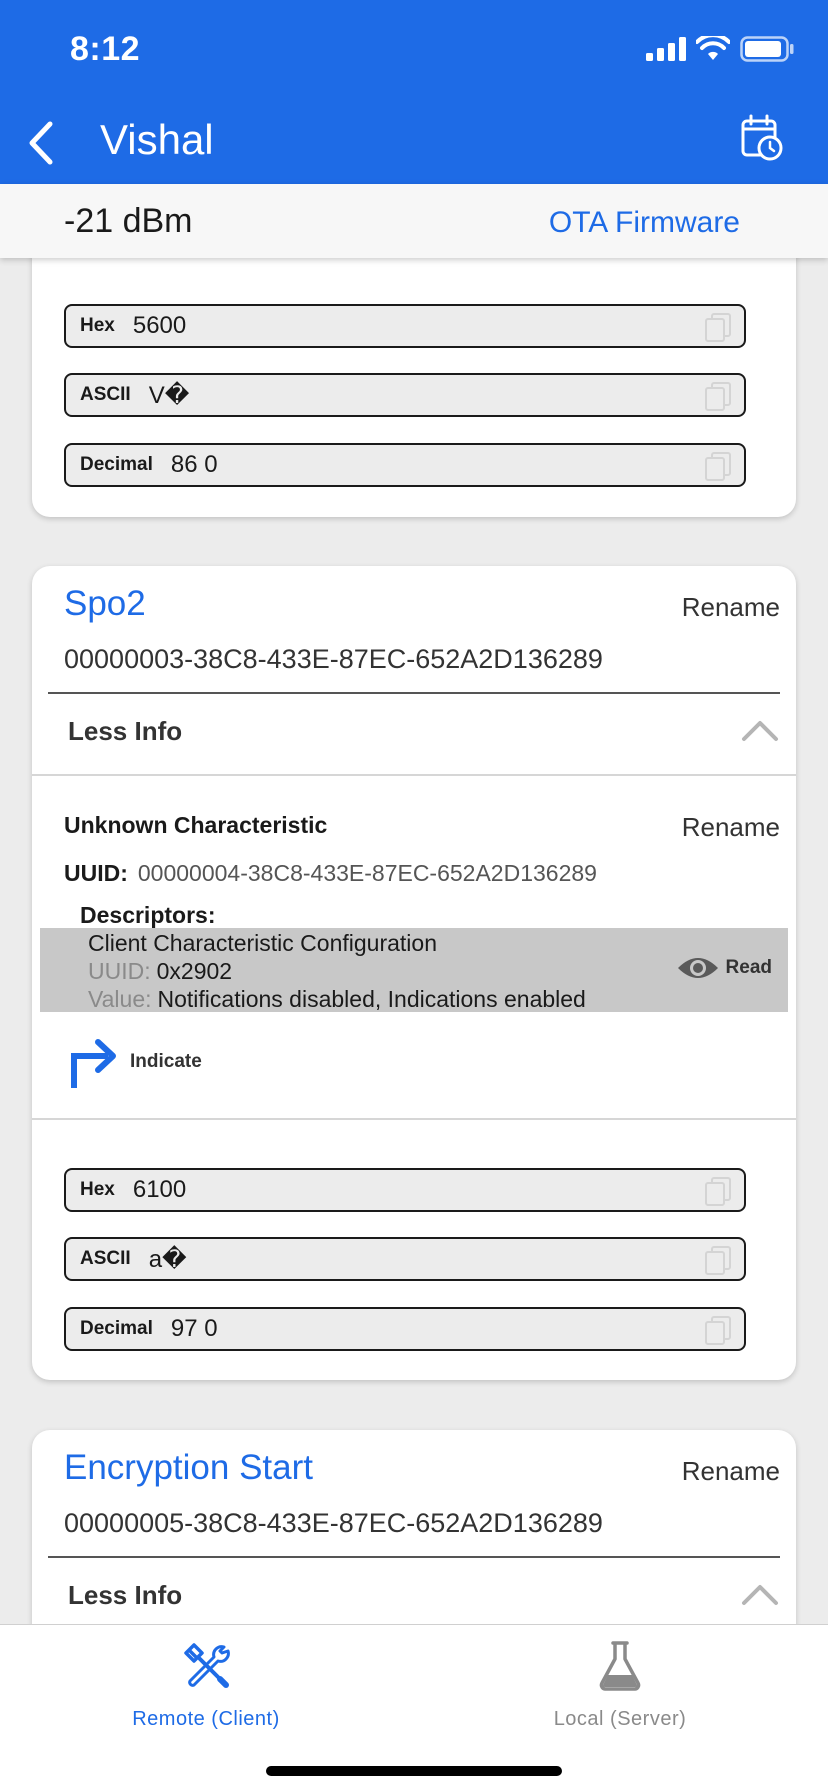 This screenshot has width=828, height=1792. Describe the element at coordinates (42, 143) in the screenshot. I see `back-chevron-icon` at that location.